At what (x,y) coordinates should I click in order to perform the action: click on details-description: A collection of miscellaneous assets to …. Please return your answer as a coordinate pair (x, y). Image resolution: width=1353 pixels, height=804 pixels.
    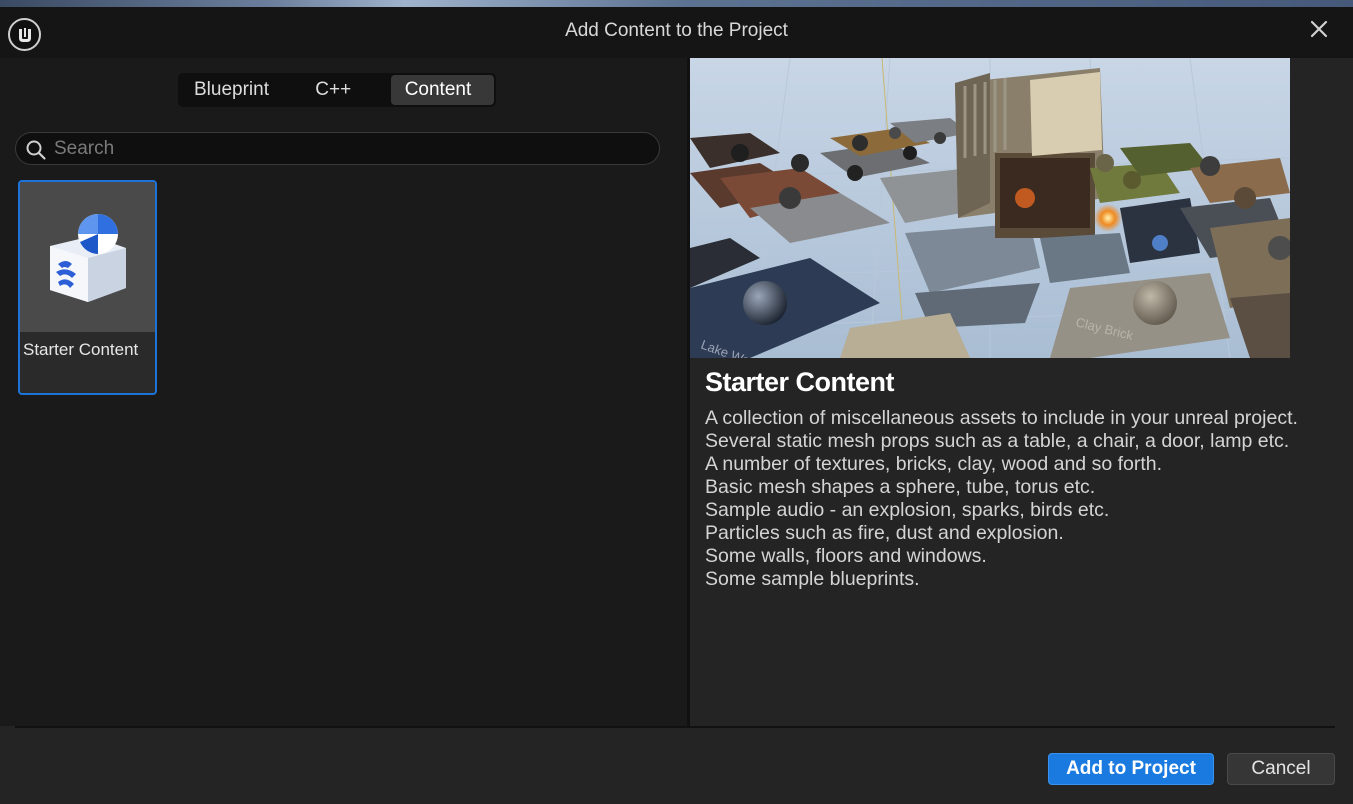
    Looking at the image, I should click on (1020, 499).